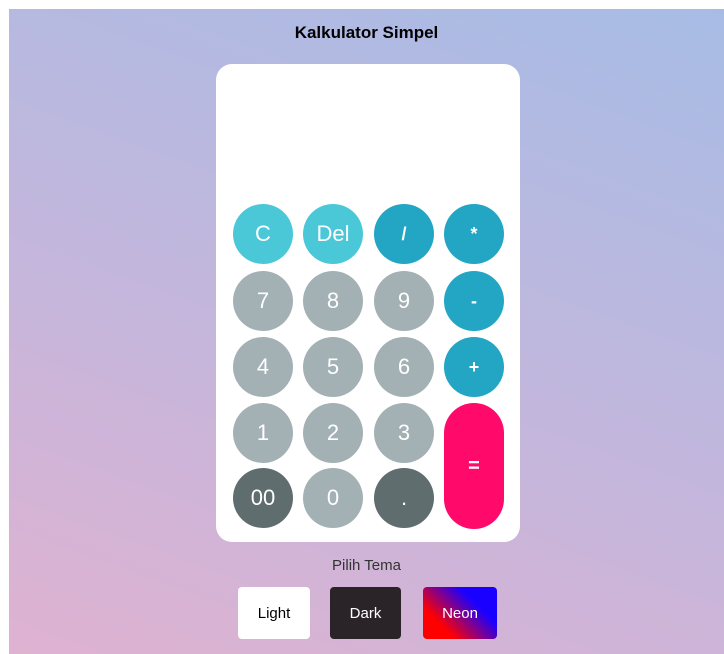 This screenshot has height=654, width=724. Describe the element at coordinates (368, 134) in the screenshot. I see `calculator-display` at that location.